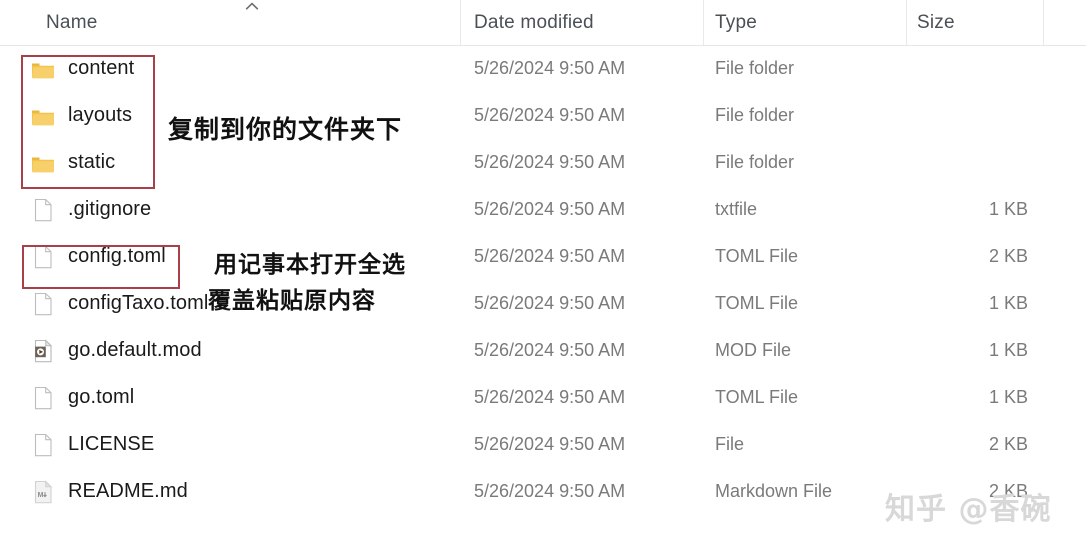 The image size is (1086, 547). Describe the element at coordinates (730, 444) in the screenshot. I see `file-type-cell: File` at that location.